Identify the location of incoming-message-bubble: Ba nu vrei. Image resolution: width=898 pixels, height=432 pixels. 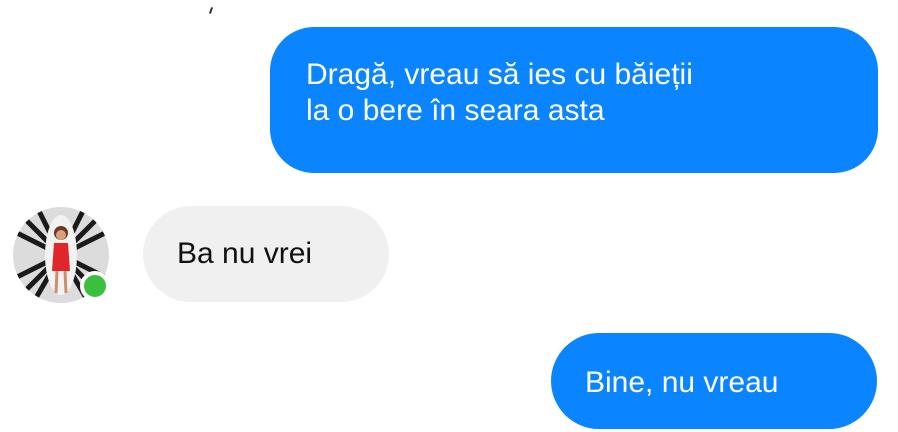
(266, 254).